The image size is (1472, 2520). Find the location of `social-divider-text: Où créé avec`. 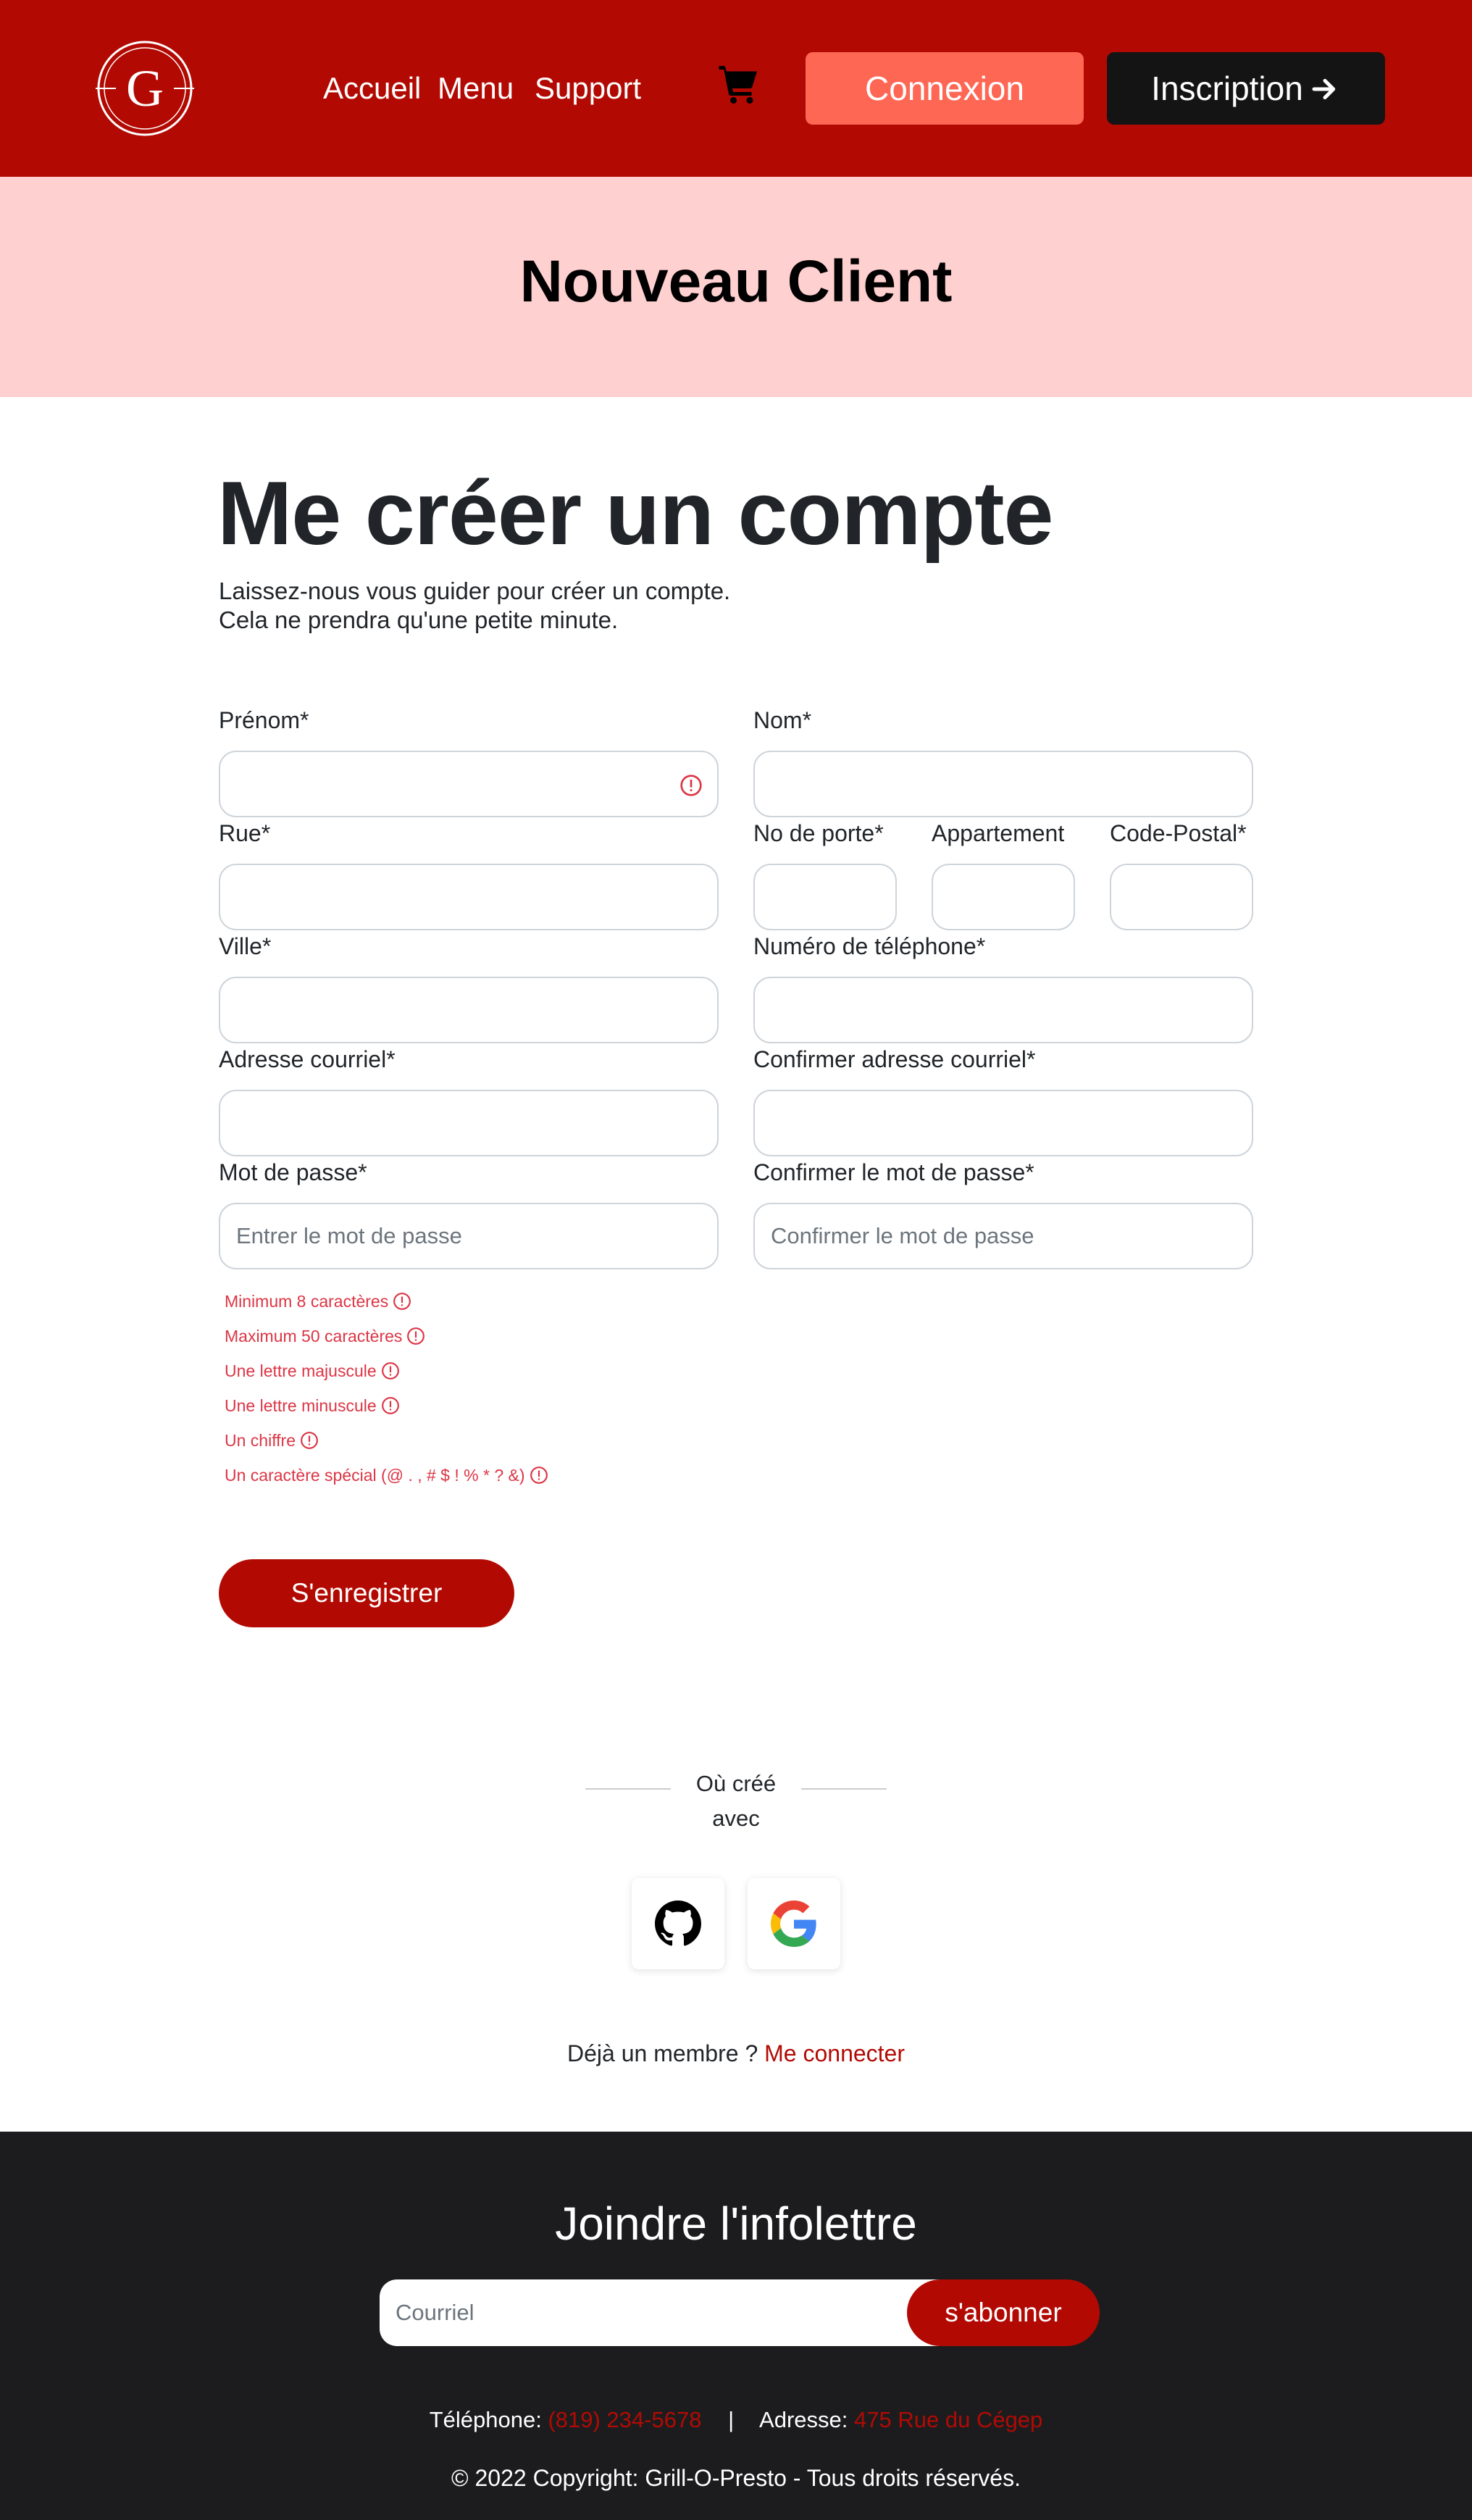

social-divider-text: Où créé avec is located at coordinates (736, 1801).